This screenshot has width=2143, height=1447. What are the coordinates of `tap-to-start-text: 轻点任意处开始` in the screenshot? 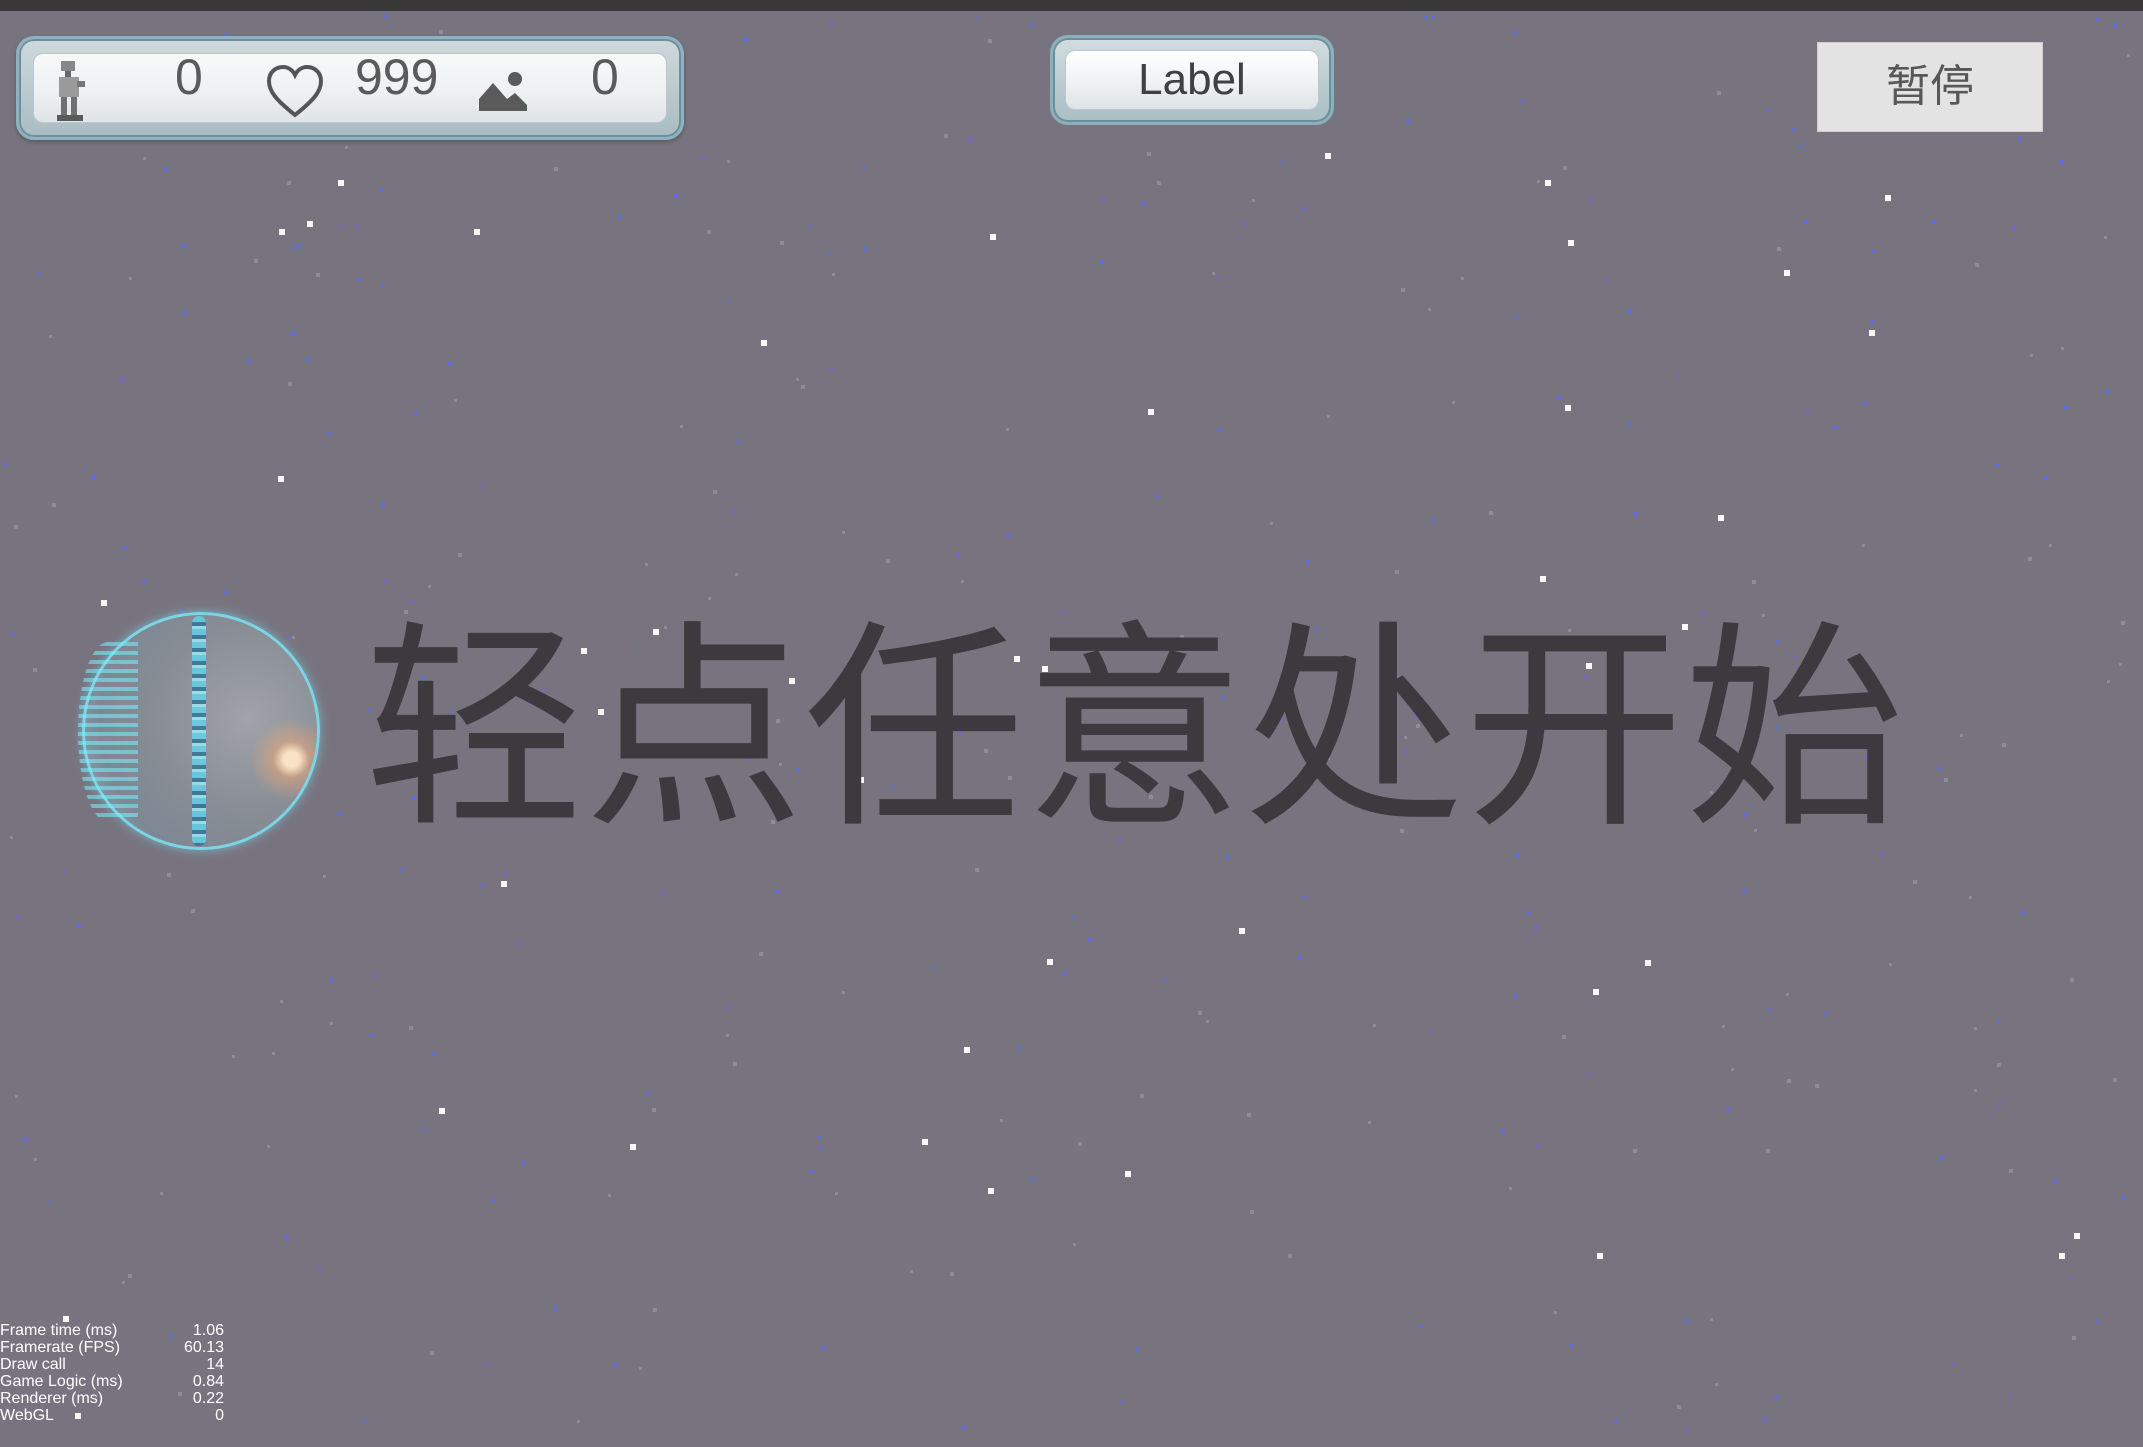 It's located at (1134, 730).